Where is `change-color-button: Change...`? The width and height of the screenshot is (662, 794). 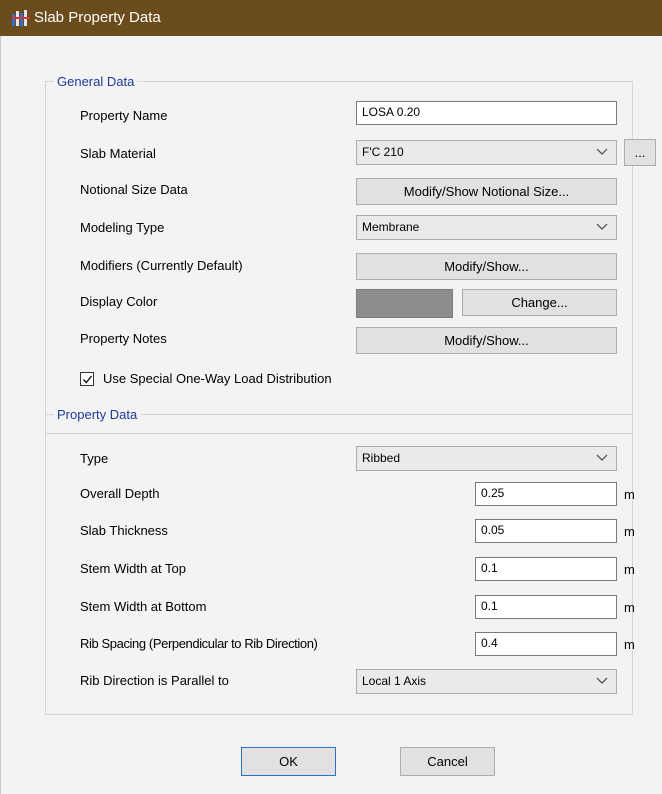
change-color-button: Change... is located at coordinates (539, 302).